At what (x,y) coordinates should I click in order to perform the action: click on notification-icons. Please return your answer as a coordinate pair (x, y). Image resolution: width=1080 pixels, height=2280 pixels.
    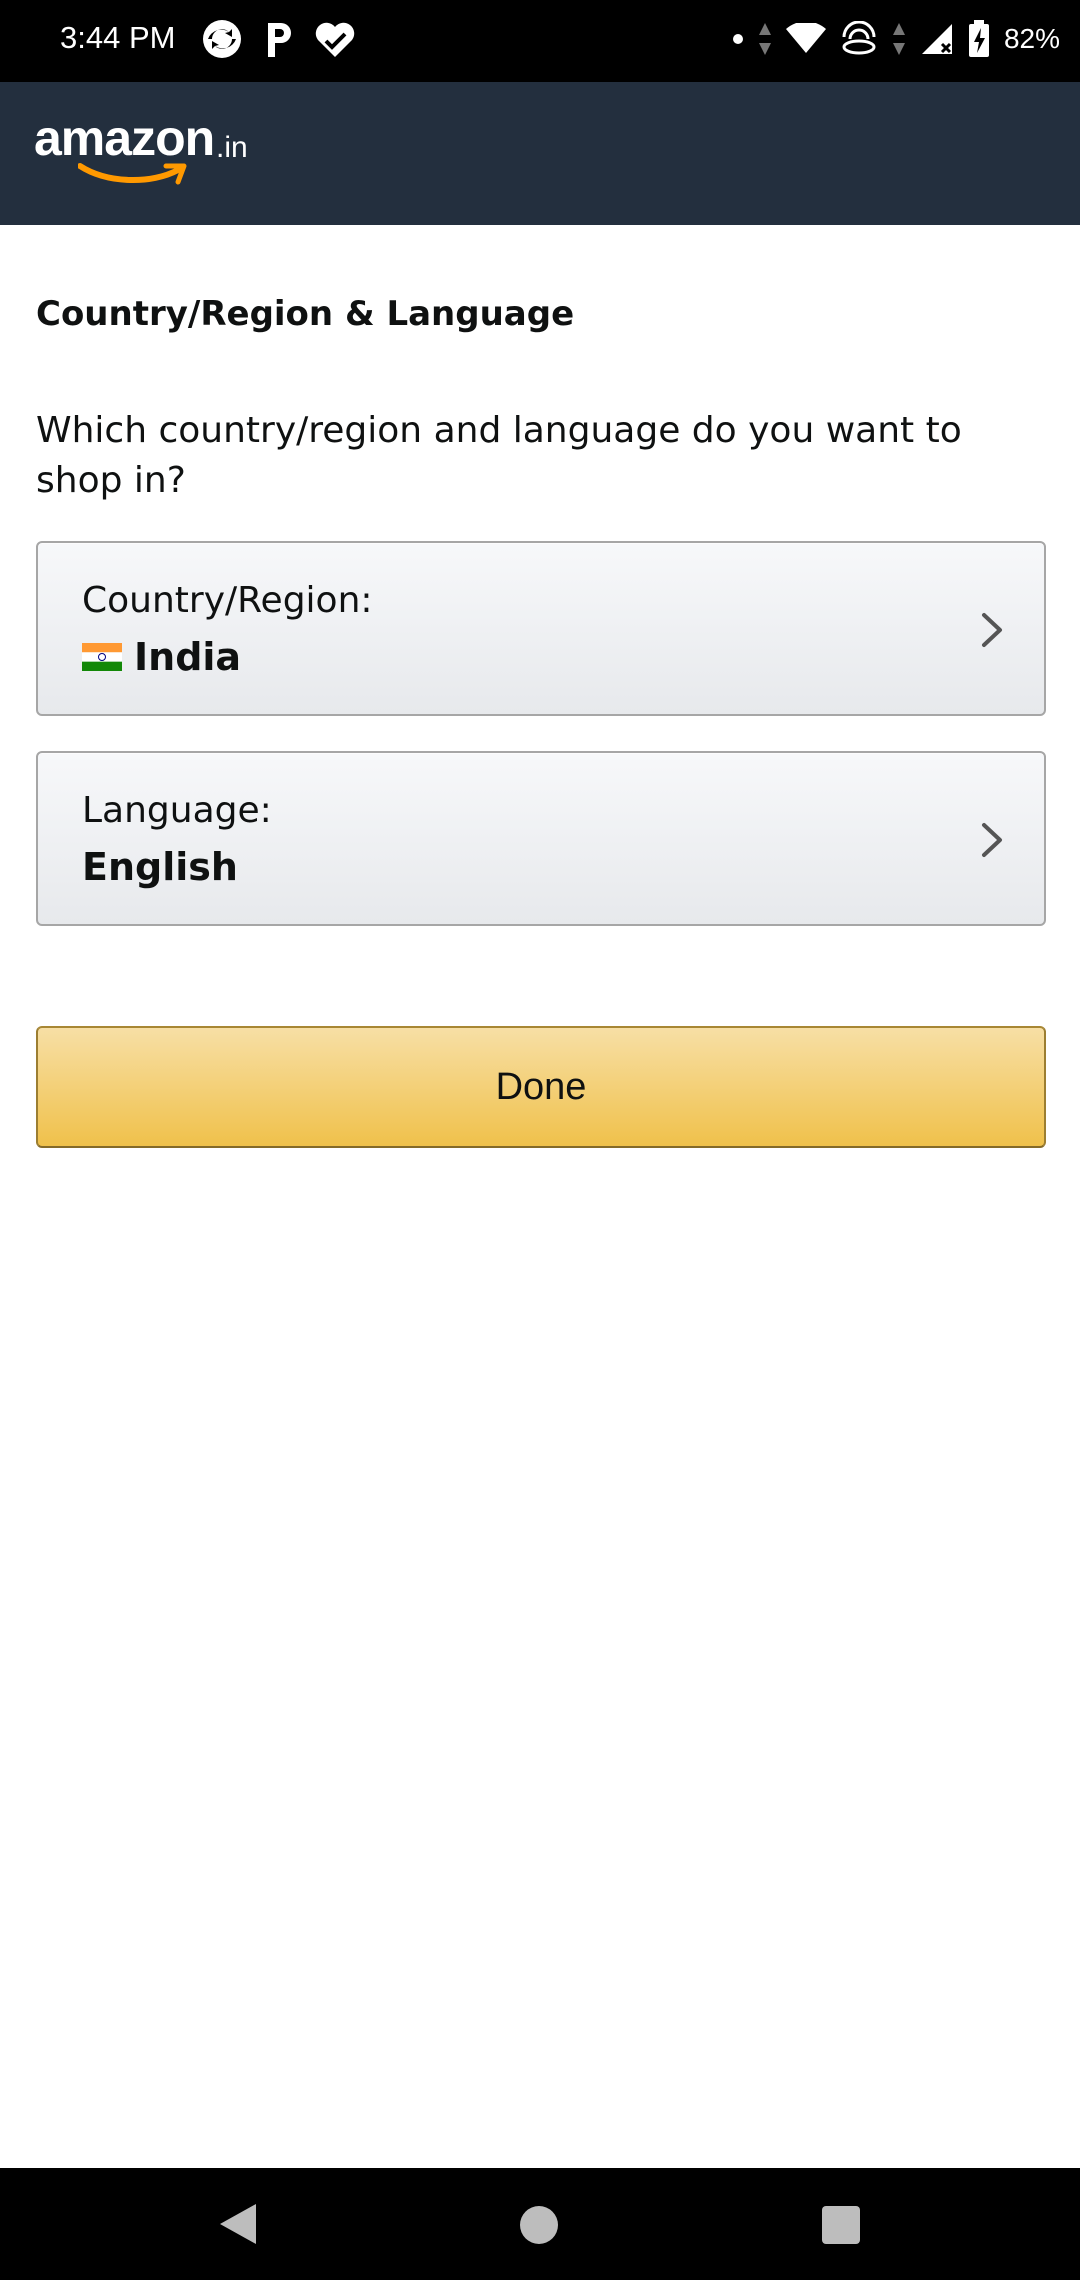
    Looking at the image, I should click on (278, 39).